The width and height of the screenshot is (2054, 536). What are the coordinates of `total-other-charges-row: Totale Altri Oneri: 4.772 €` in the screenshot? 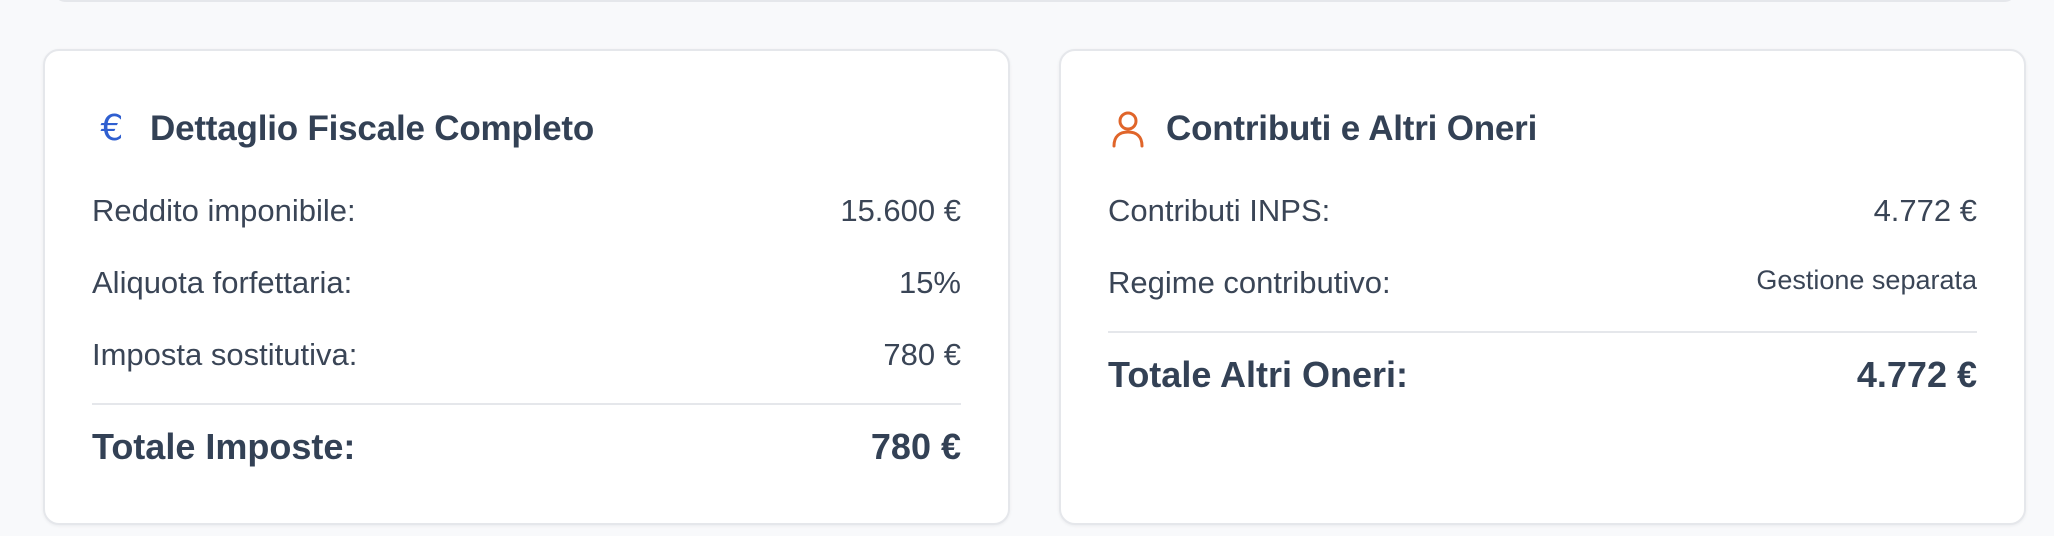 It's located at (1542, 374).